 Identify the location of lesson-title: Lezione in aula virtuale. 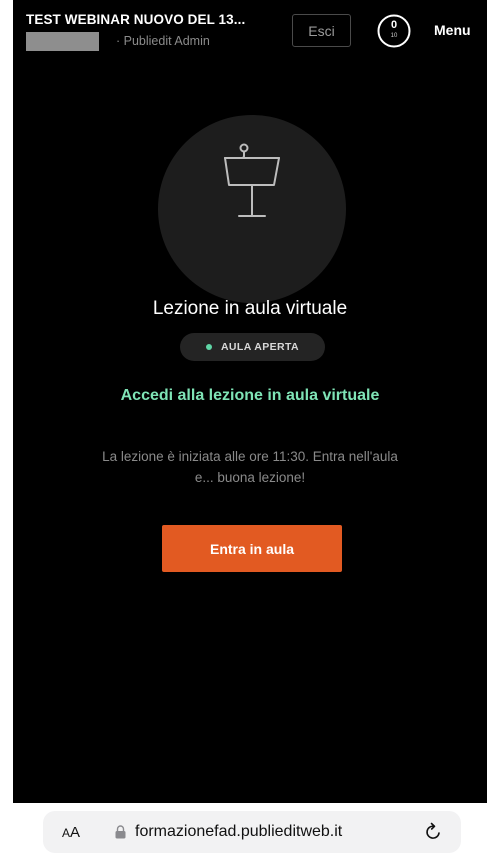
(250, 308).